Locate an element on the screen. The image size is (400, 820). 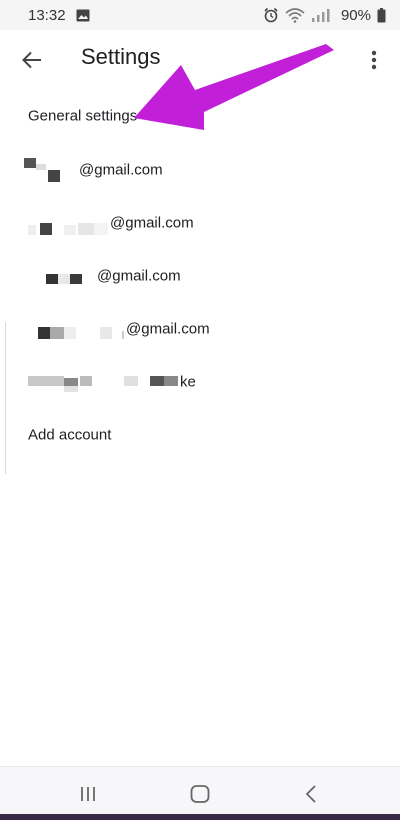
page-title: Settings is located at coordinates (121, 56).